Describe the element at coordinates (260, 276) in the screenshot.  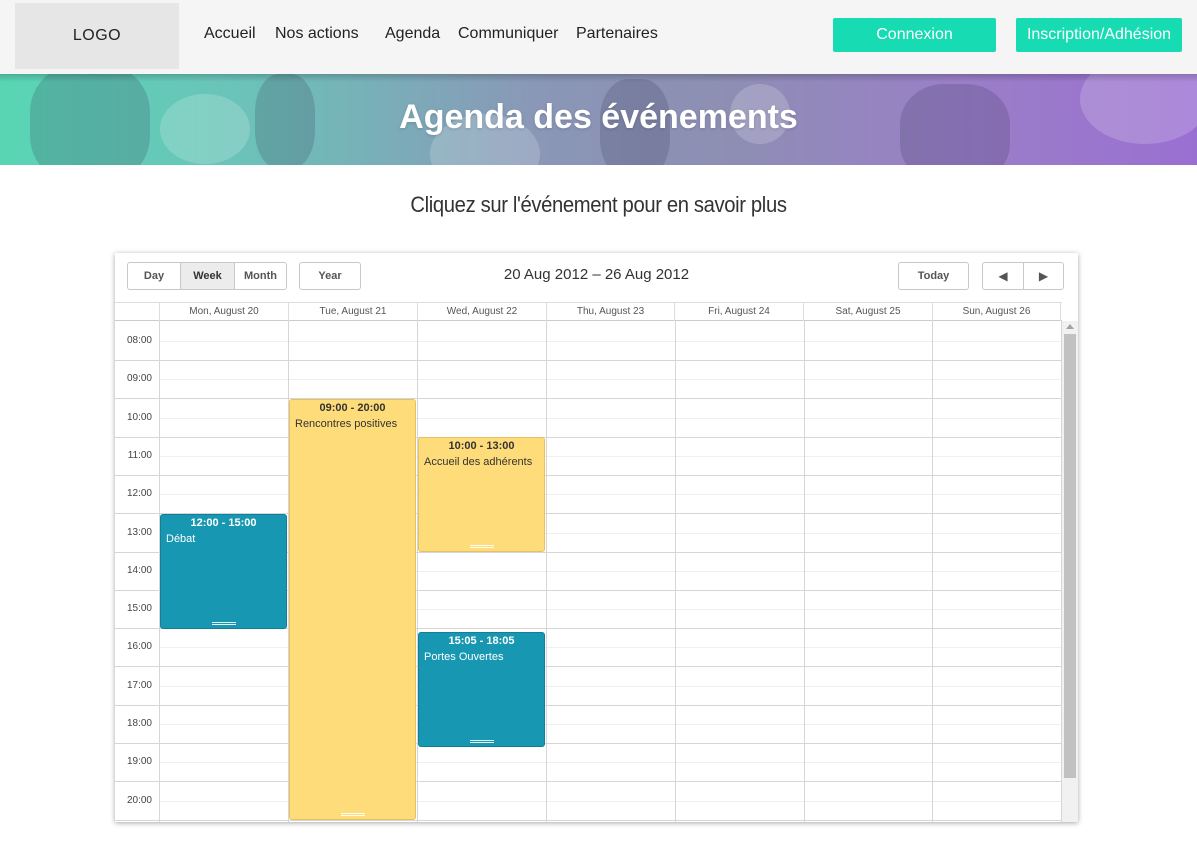
I see `view-month-button: Month` at that location.